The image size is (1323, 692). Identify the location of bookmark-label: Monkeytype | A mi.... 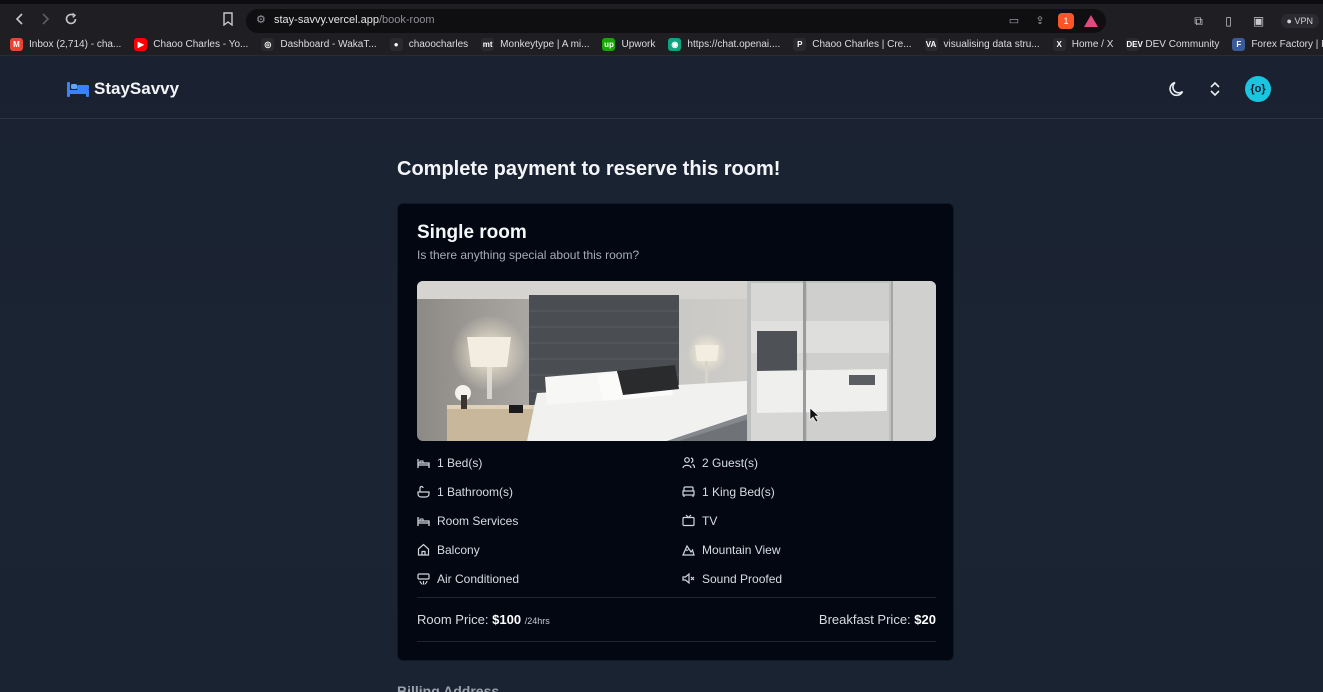
(545, 44).